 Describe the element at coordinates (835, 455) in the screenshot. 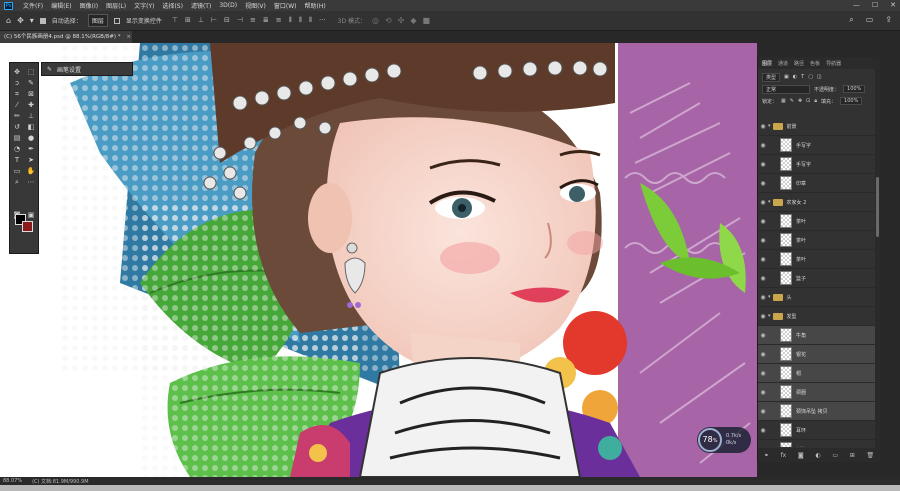

I see `new-group-icon: ▭` at that location.